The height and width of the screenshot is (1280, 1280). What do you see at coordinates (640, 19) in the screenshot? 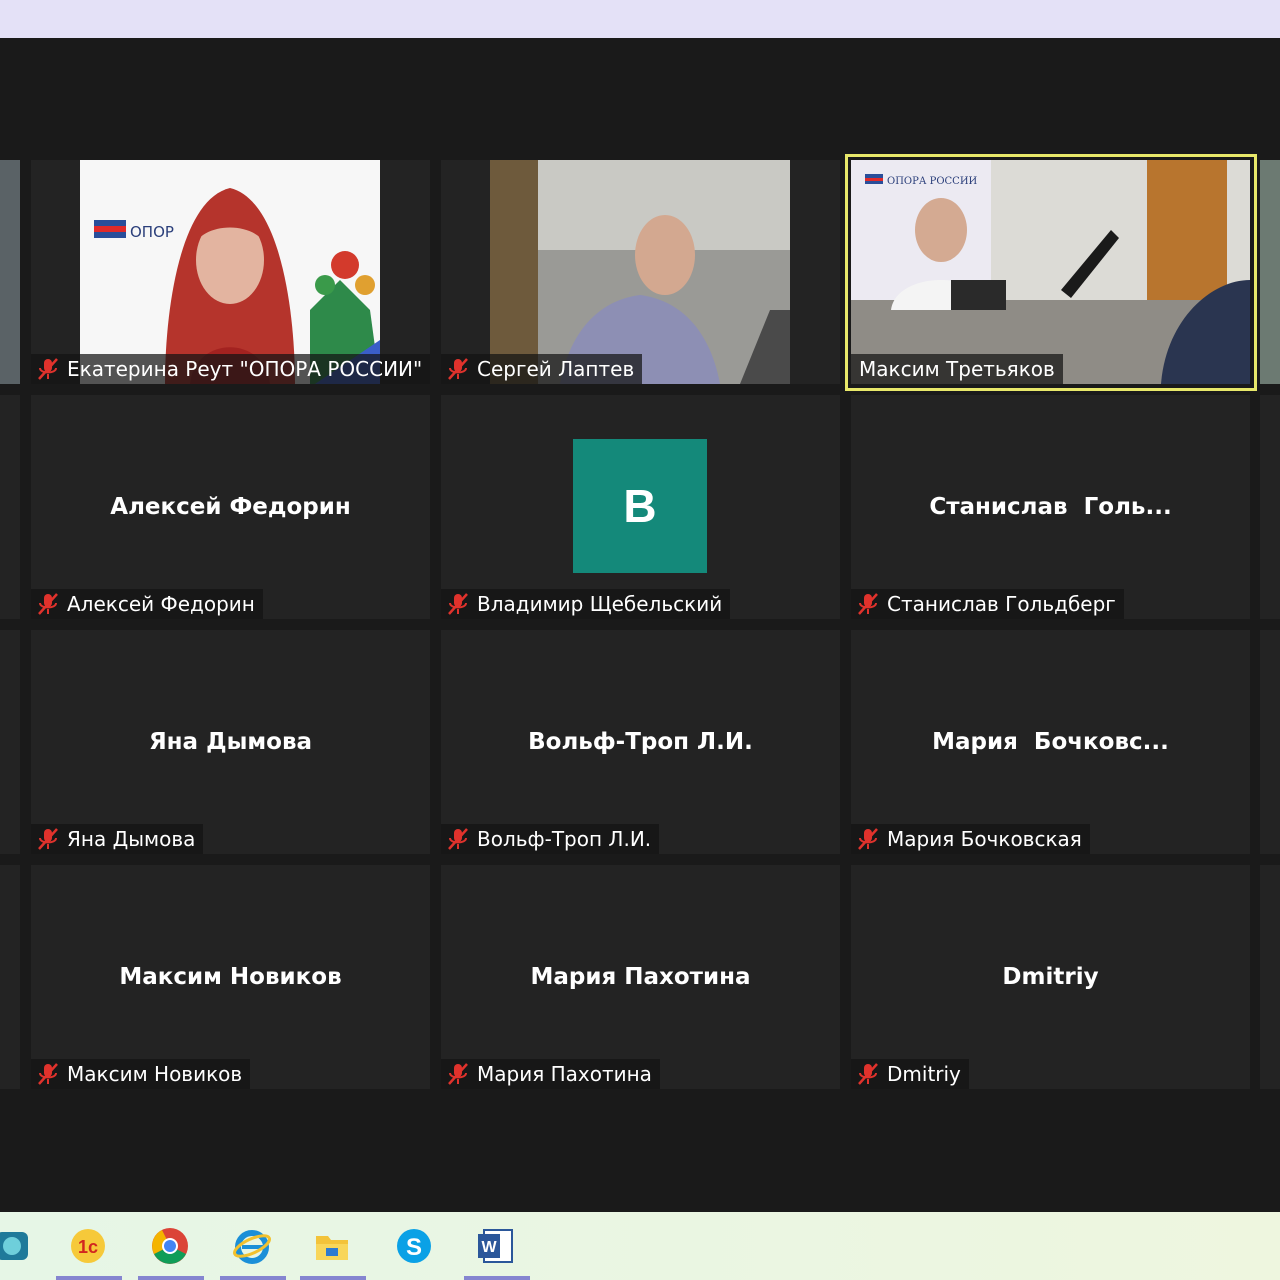
I see `window-title-bar` at bounding box center [640, 19].